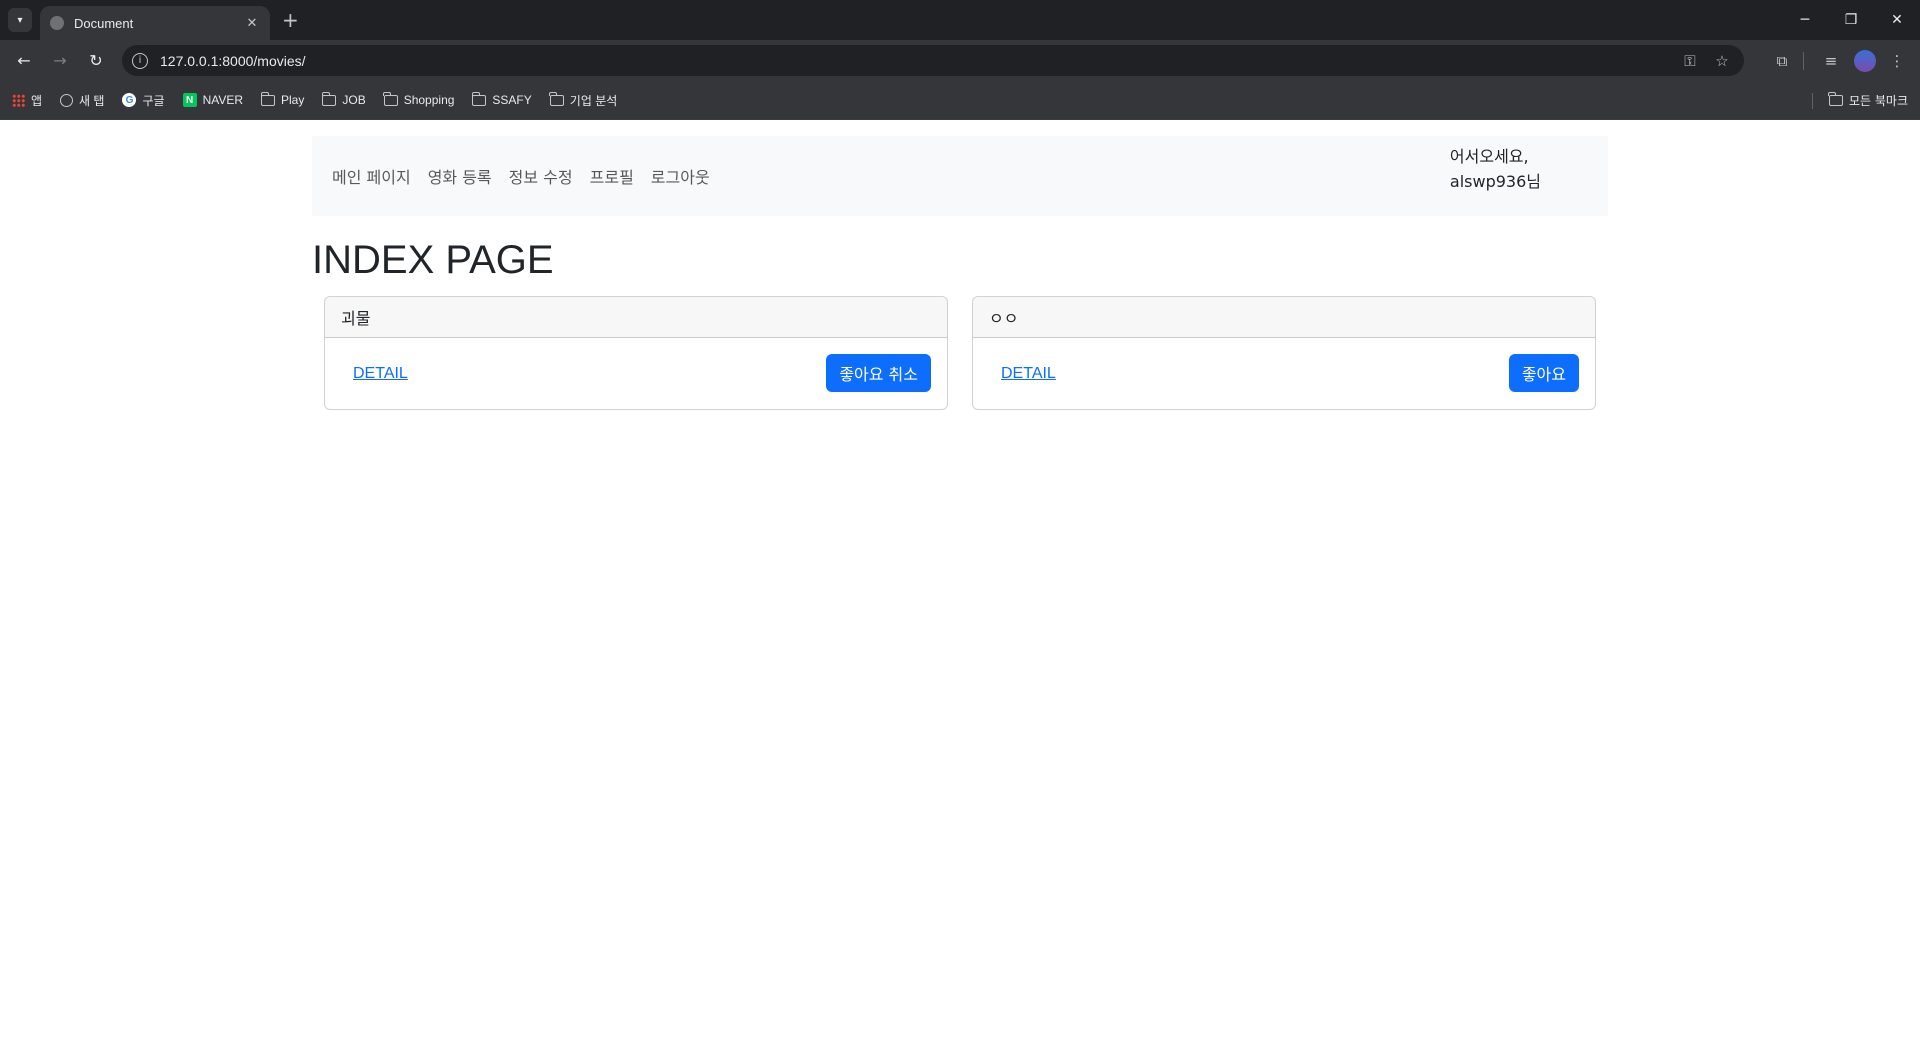 This screenshot has width=1920, height=1040. Describe the element at coordinates (541, 176) in the screenshot. I see `nav-link-edit-info: 정보 수정` at that location.